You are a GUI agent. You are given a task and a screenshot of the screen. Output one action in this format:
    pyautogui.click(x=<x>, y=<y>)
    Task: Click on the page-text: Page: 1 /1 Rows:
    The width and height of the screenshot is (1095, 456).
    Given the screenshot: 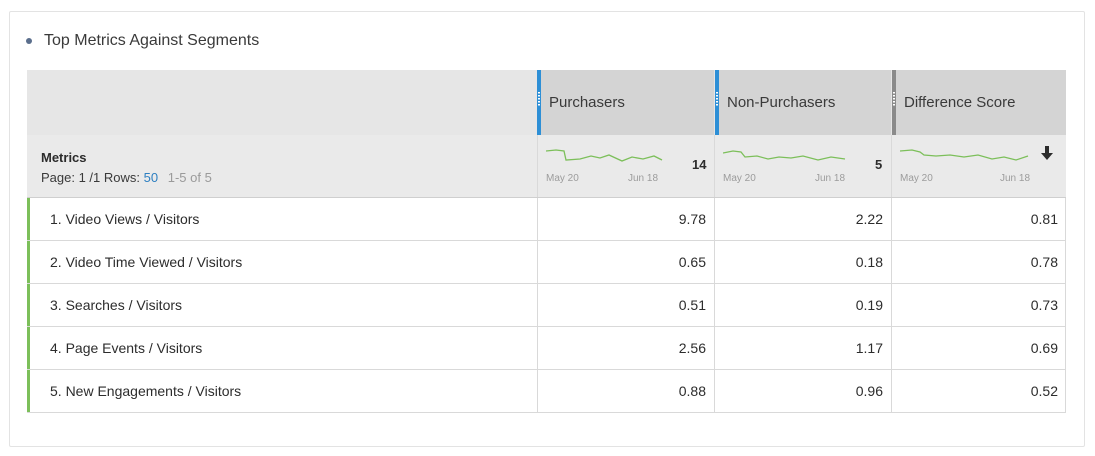 What is the action you would take?
    pyautogui.click(x=90, y=177)
    